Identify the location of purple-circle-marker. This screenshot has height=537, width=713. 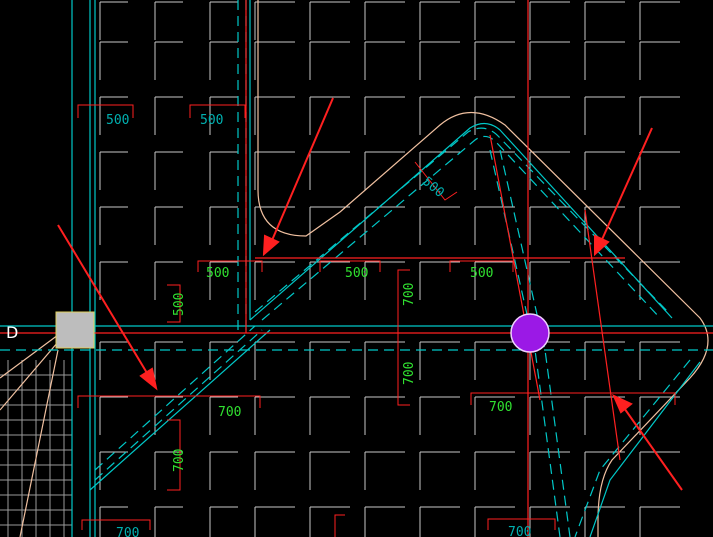
(530, 333).